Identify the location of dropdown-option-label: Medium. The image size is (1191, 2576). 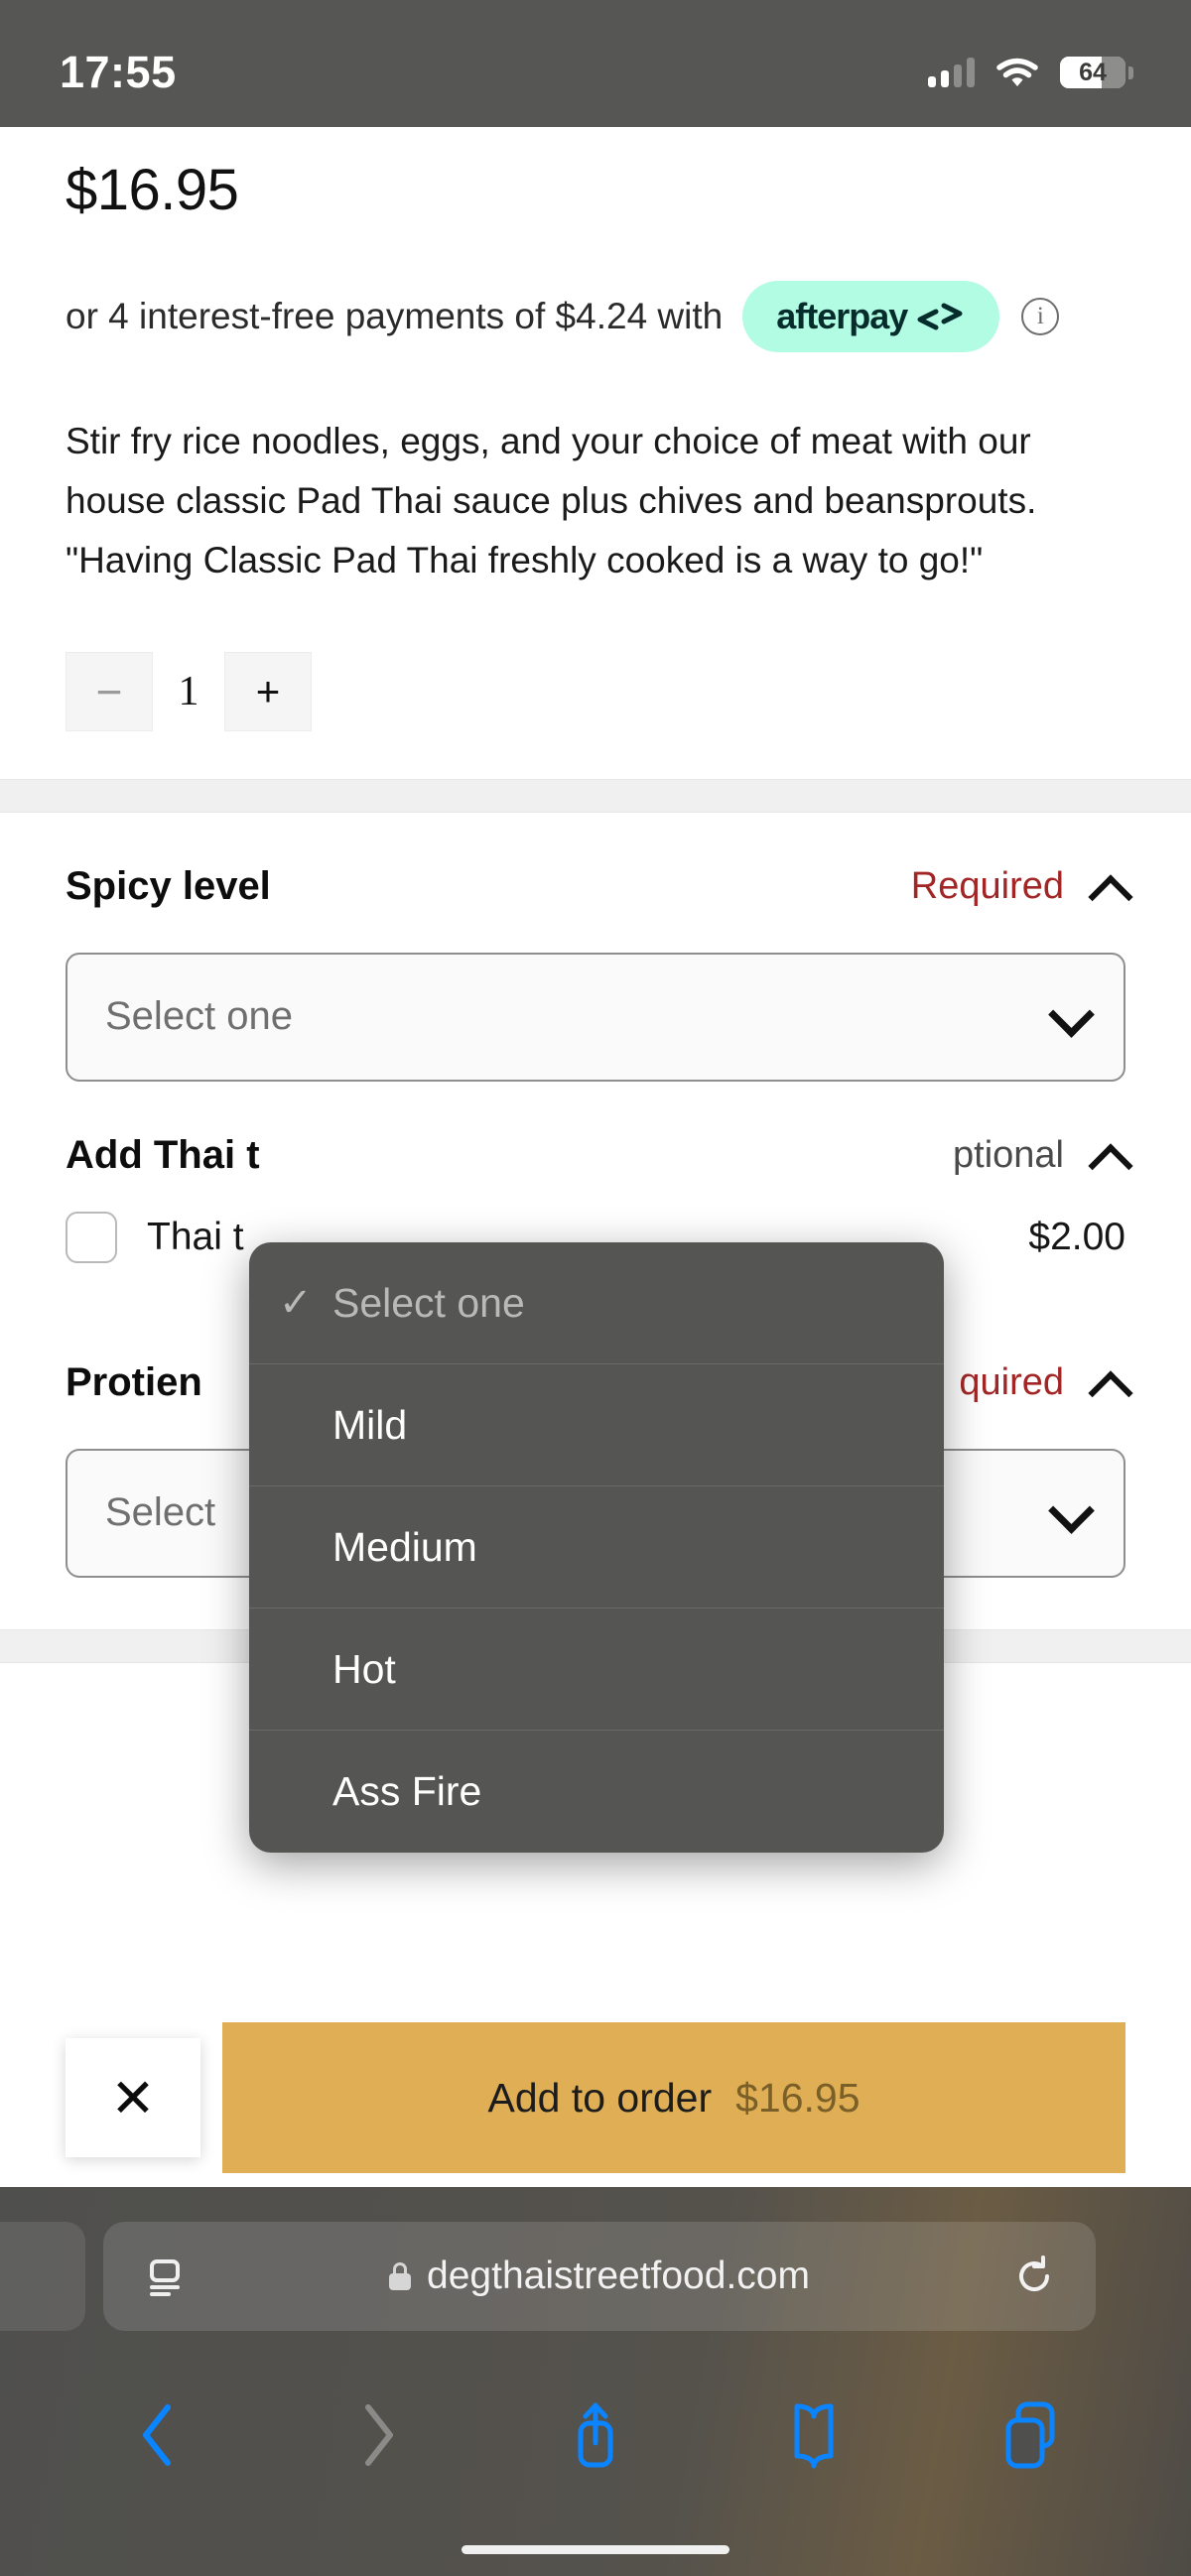
(405, 1547).